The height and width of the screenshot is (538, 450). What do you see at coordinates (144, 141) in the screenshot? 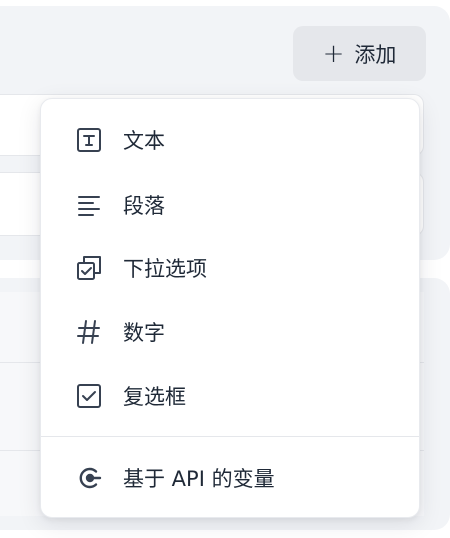
I see `menu-item-label: 文本` at bounding box center [144, 141].